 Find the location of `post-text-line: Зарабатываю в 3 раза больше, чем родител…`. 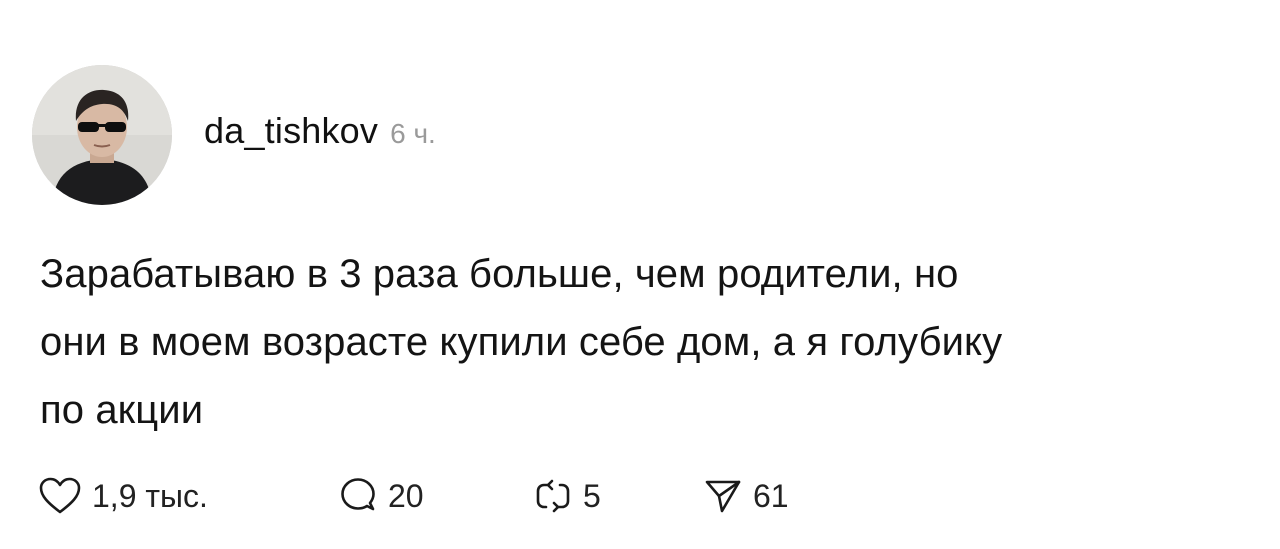

post-text-line: Зарабатываю в 3 раза больше, чем родител… is located at coordinates (499, 274).